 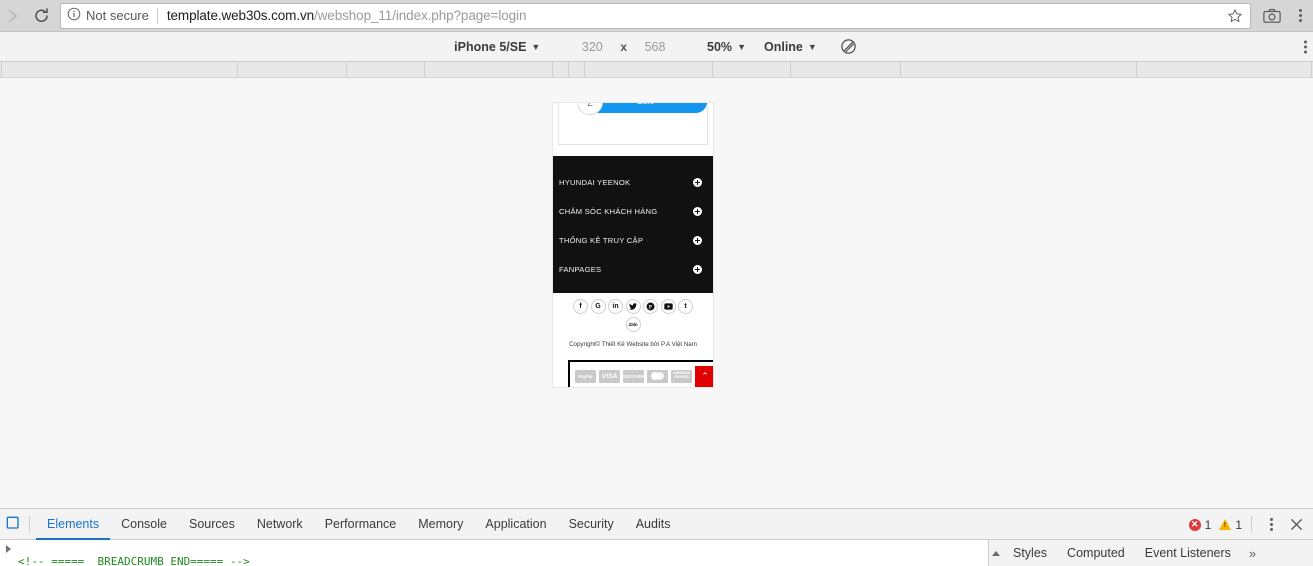 I want to click on devtools-menu-icon, so click(x=1271, y=525).